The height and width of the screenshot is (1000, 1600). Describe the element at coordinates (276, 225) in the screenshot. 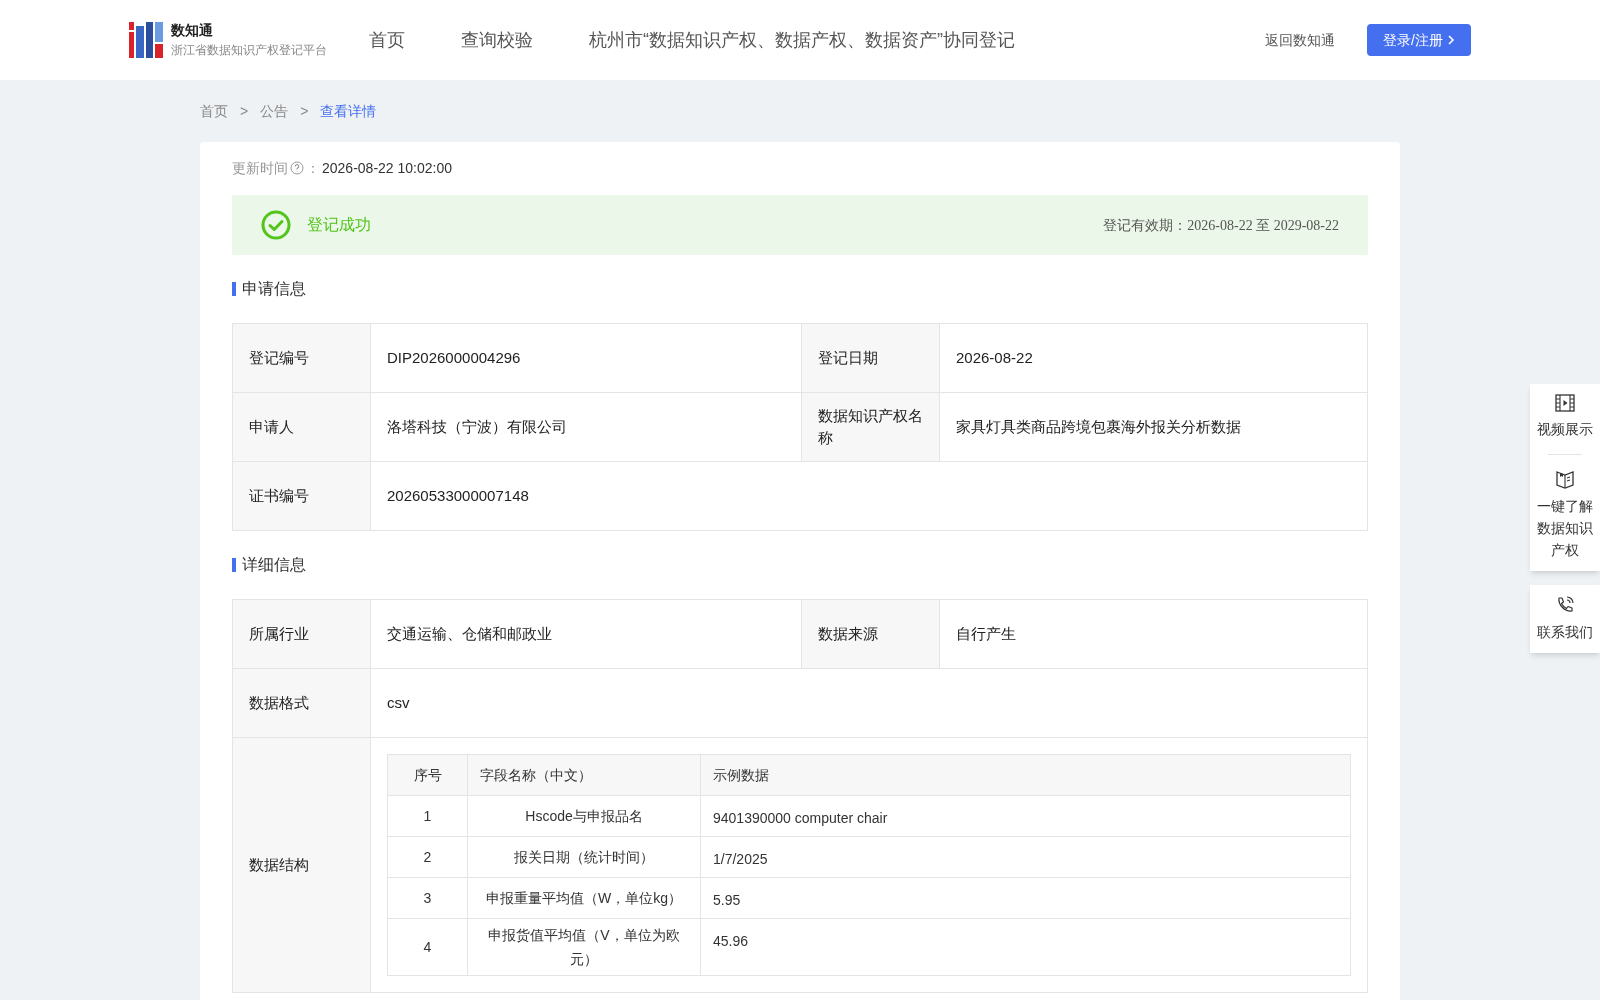

I see `check-circle-icon` at that location.